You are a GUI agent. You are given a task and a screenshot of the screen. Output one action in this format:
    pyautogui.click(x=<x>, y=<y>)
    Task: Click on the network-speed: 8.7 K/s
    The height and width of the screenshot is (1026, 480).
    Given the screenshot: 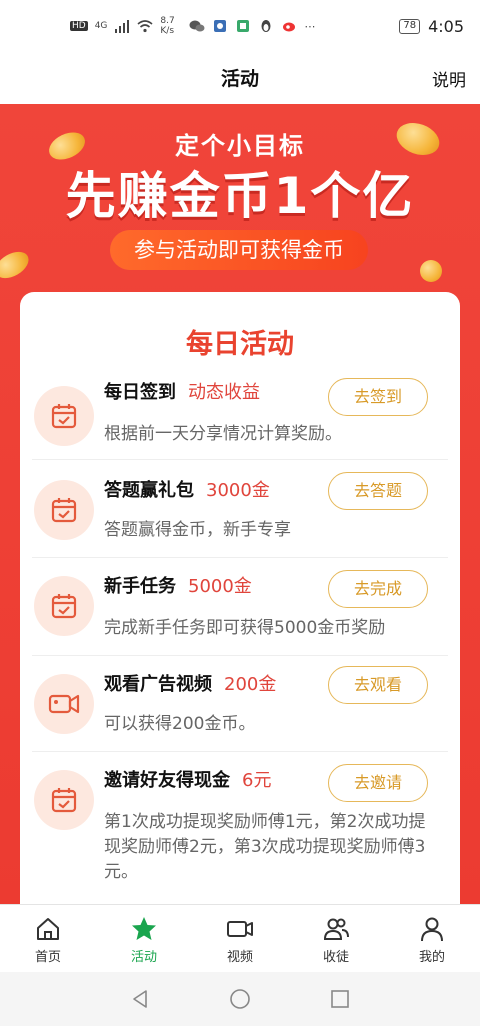 What is the action you would take?
    pyautogui.click(x=167, y=26)
    